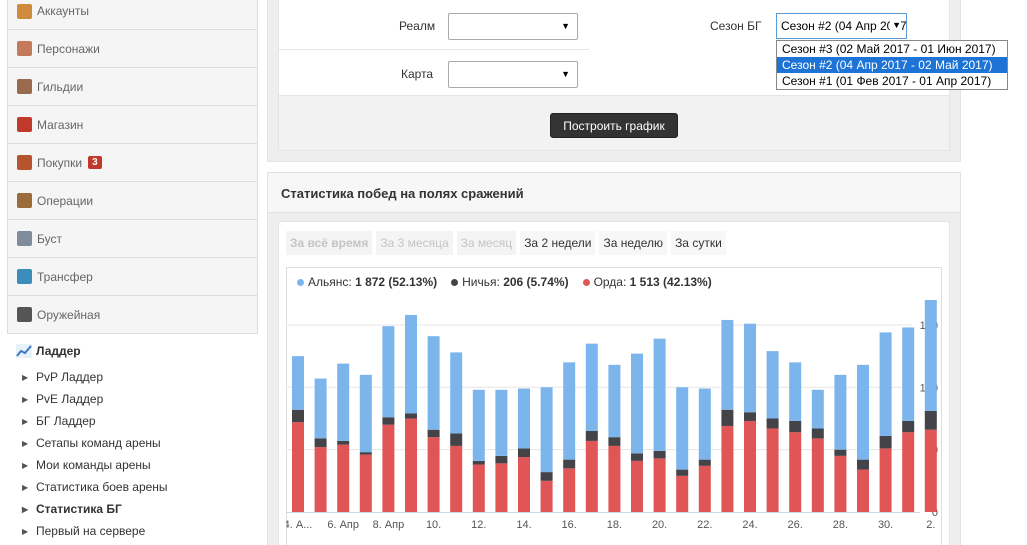 Image resolution: width=1027 pixels, height=545 pixels. Describe the element at coordinates (892, 81) in the screenshot. I see `season-option: Сезон #1 (01 Фев 2017 - 01 Апр 2017)` at that location.